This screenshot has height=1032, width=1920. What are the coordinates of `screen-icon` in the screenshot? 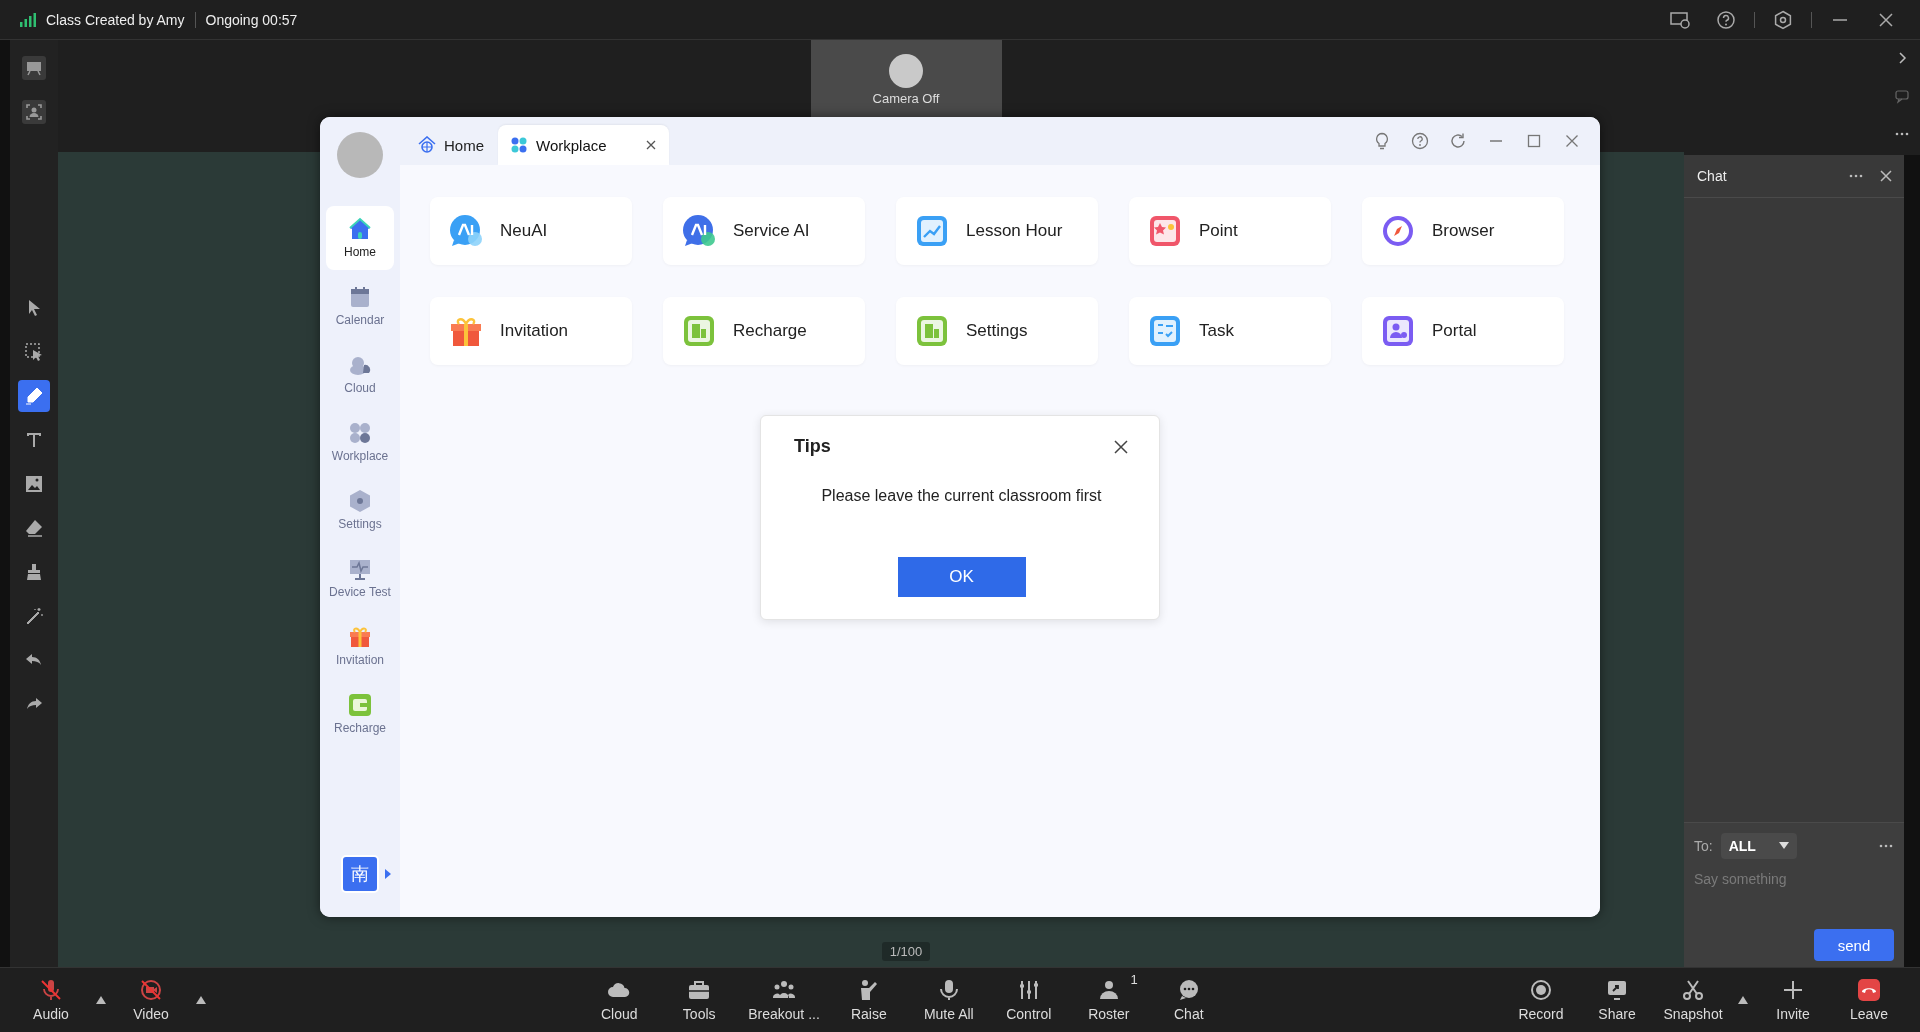 It's located at (1680, 19).